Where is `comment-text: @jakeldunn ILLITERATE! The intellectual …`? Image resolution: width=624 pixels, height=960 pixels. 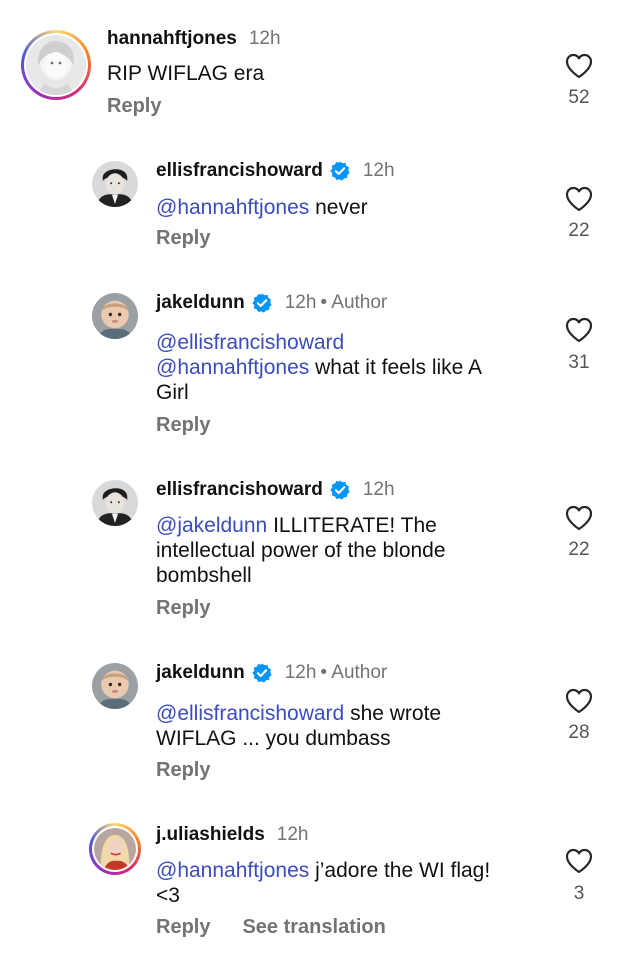
comment-text: @jakeldunn ILLITERATE! The intellectual … is located at coordinates (301, 550).